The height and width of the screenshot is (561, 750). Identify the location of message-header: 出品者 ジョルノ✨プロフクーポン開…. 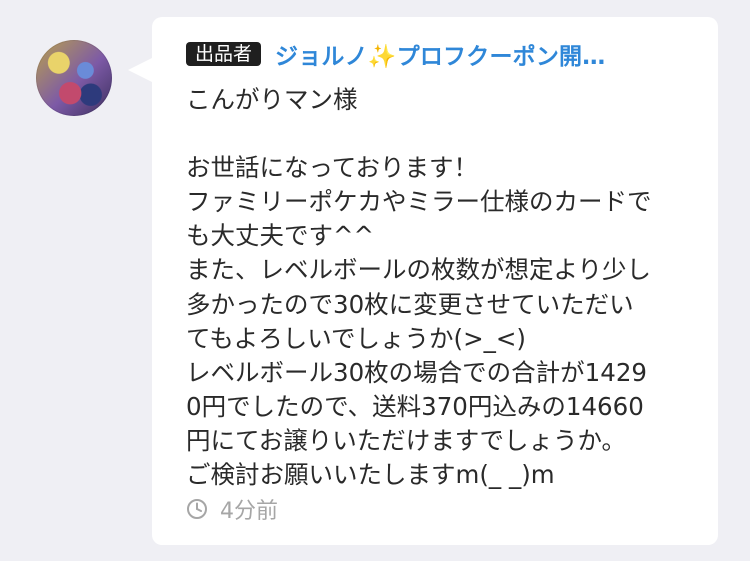
(438, 54).